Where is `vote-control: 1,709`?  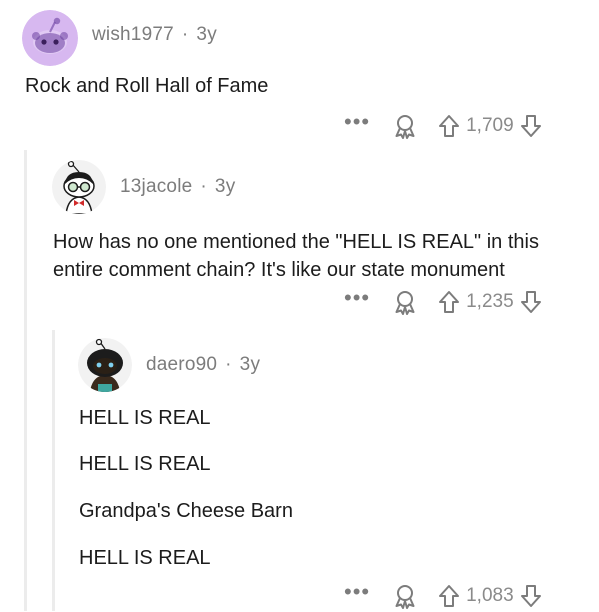
vote-control: 1,709 is located at coordinates (490, 126).